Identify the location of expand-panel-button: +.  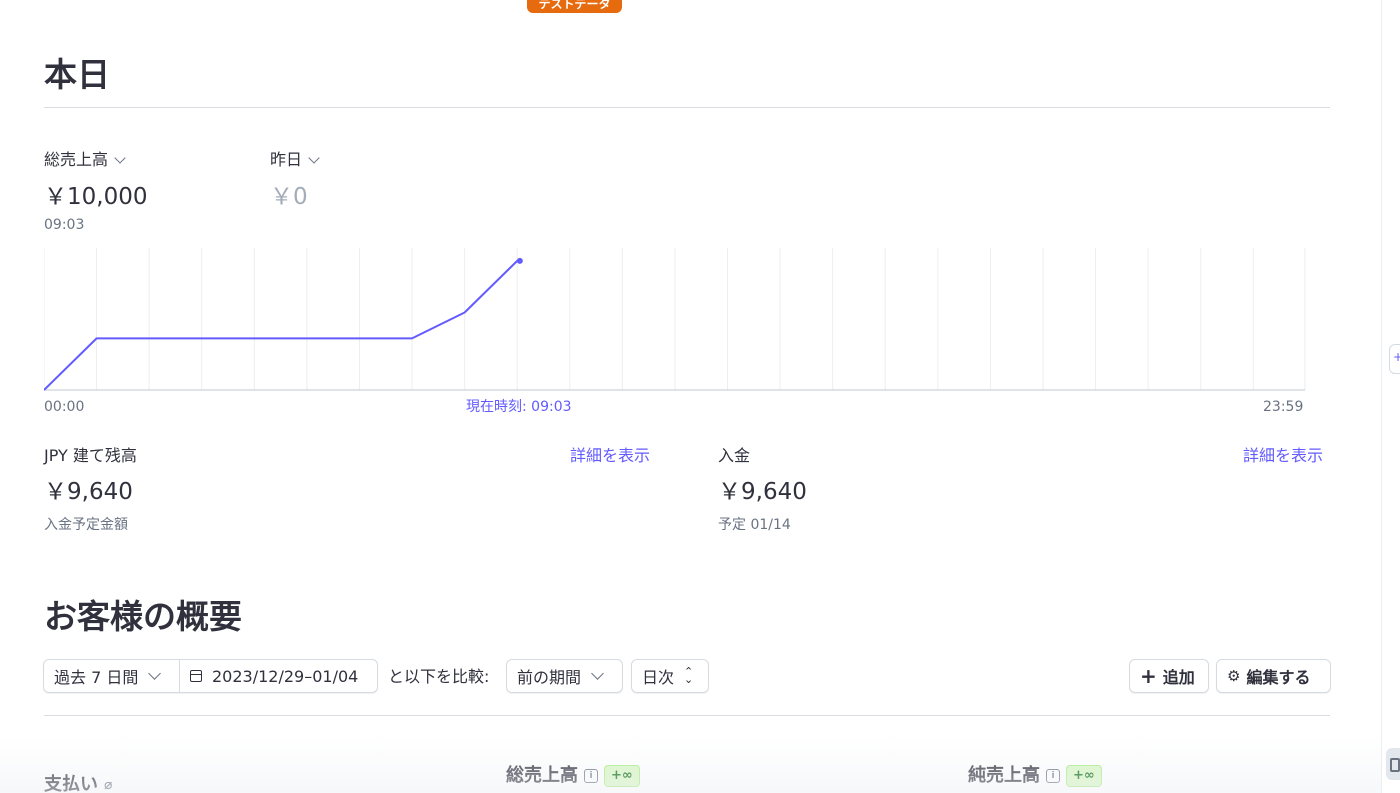
(1394, 359).